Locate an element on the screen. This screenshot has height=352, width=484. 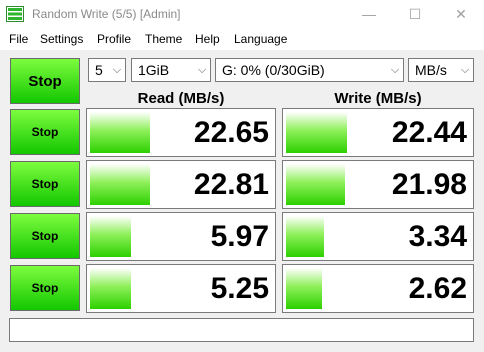
read-value: 5.25 is located at coordinates (239, 288).